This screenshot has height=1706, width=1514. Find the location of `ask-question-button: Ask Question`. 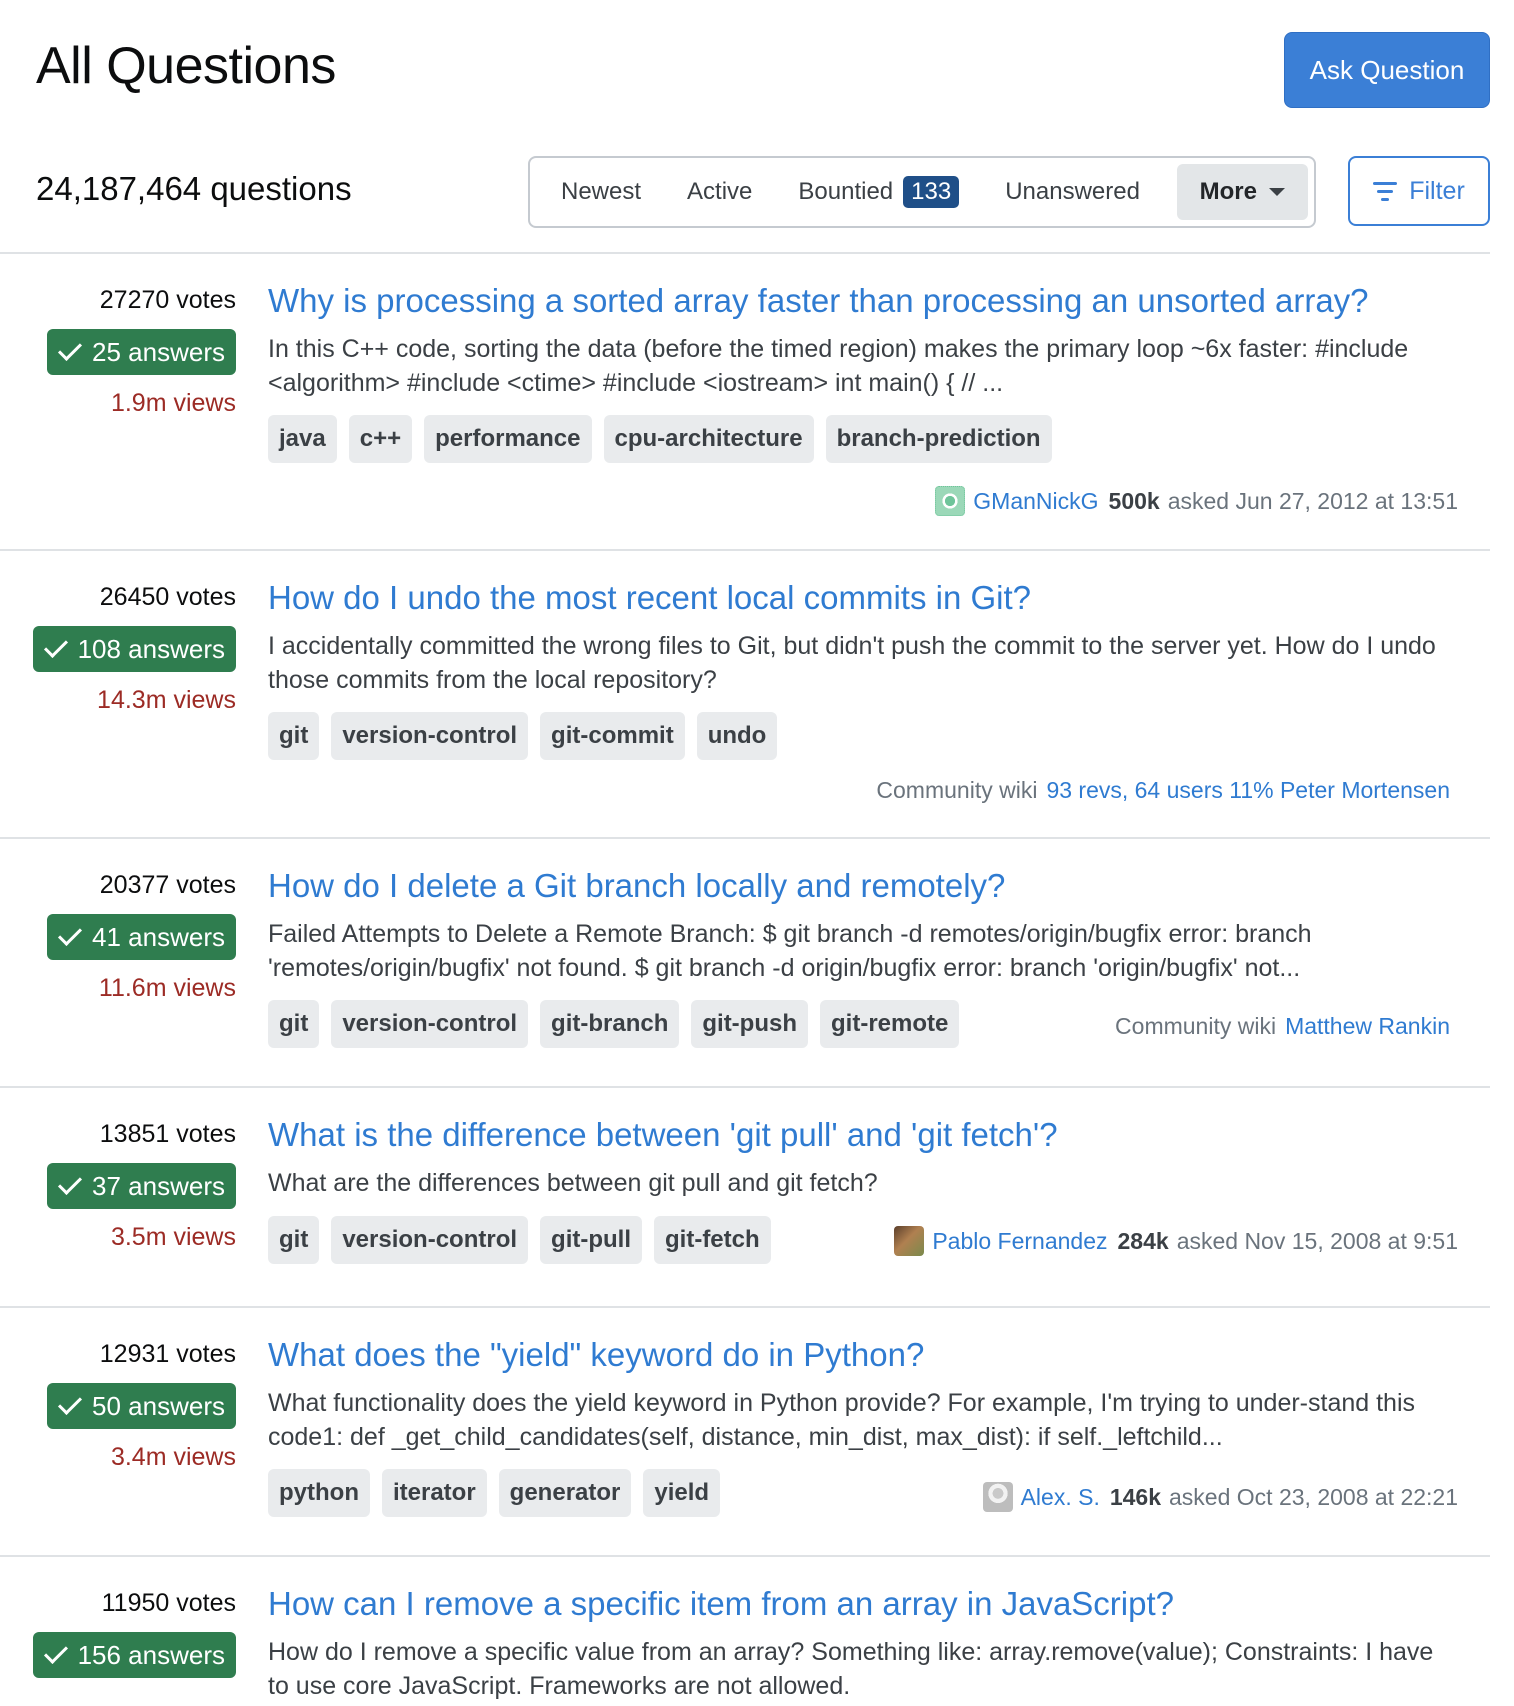

ask-question-button: Ask Question is located at coordinates (1387, 70).